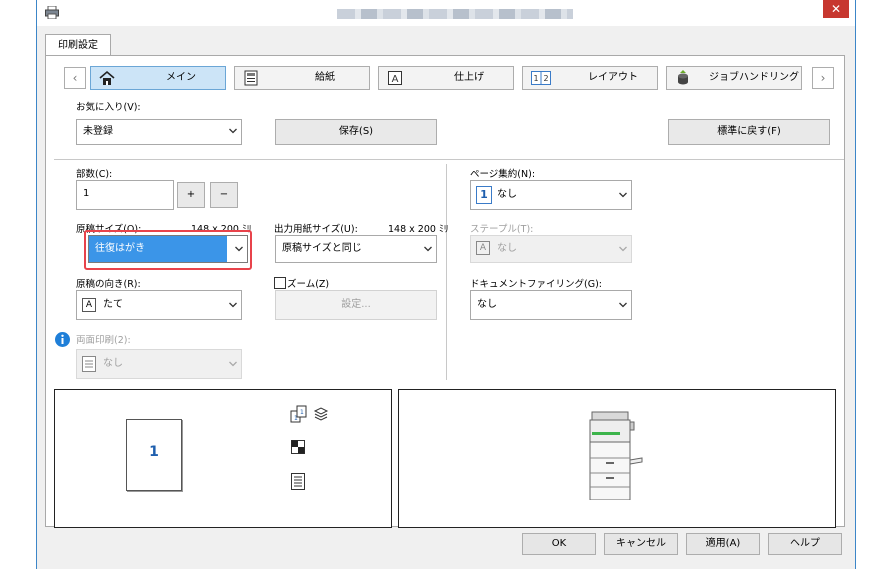 Image resolution: width=893 pixels, height=569 pixels. I want to click on svg-text: A, so click(395, 79).